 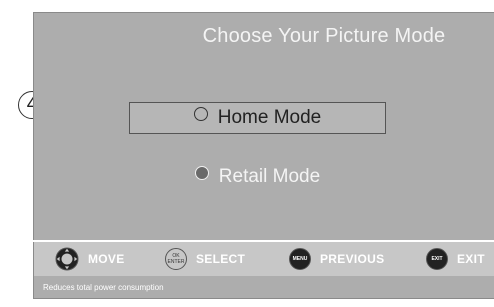 I want to click on nav-previous: MENU PREVIOUS, so click(x=336, y=259).